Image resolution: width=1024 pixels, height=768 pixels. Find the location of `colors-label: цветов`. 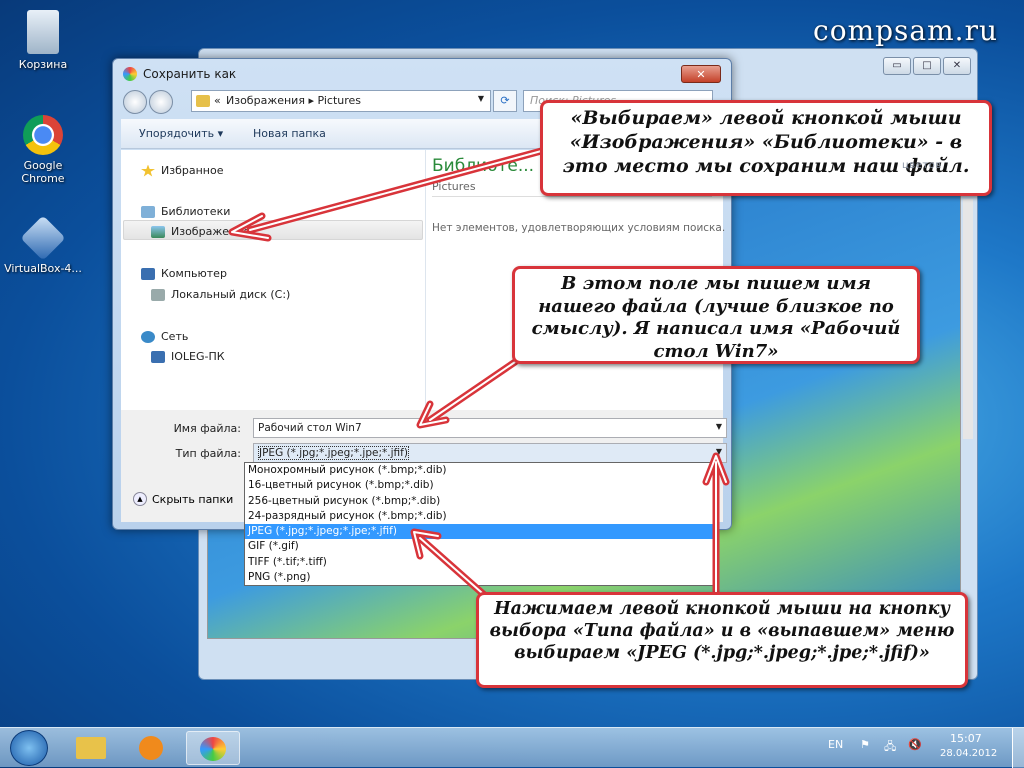

colors-label: цветов is located at coordinates (922, 165).